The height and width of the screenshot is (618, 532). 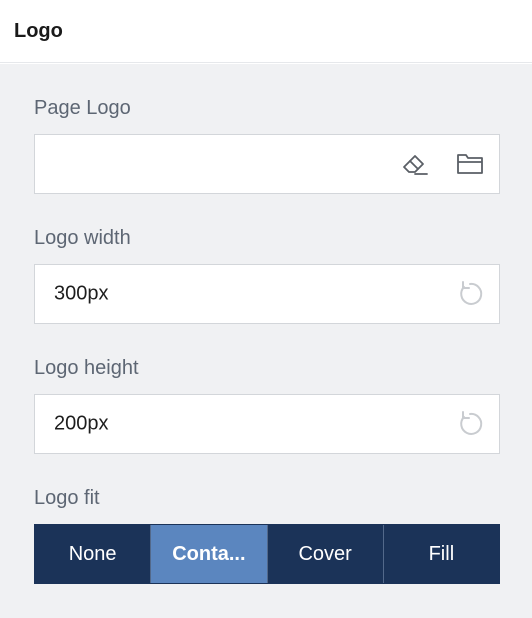 I want to click on logo-height-value: 200px, so click(x=81, y=423).